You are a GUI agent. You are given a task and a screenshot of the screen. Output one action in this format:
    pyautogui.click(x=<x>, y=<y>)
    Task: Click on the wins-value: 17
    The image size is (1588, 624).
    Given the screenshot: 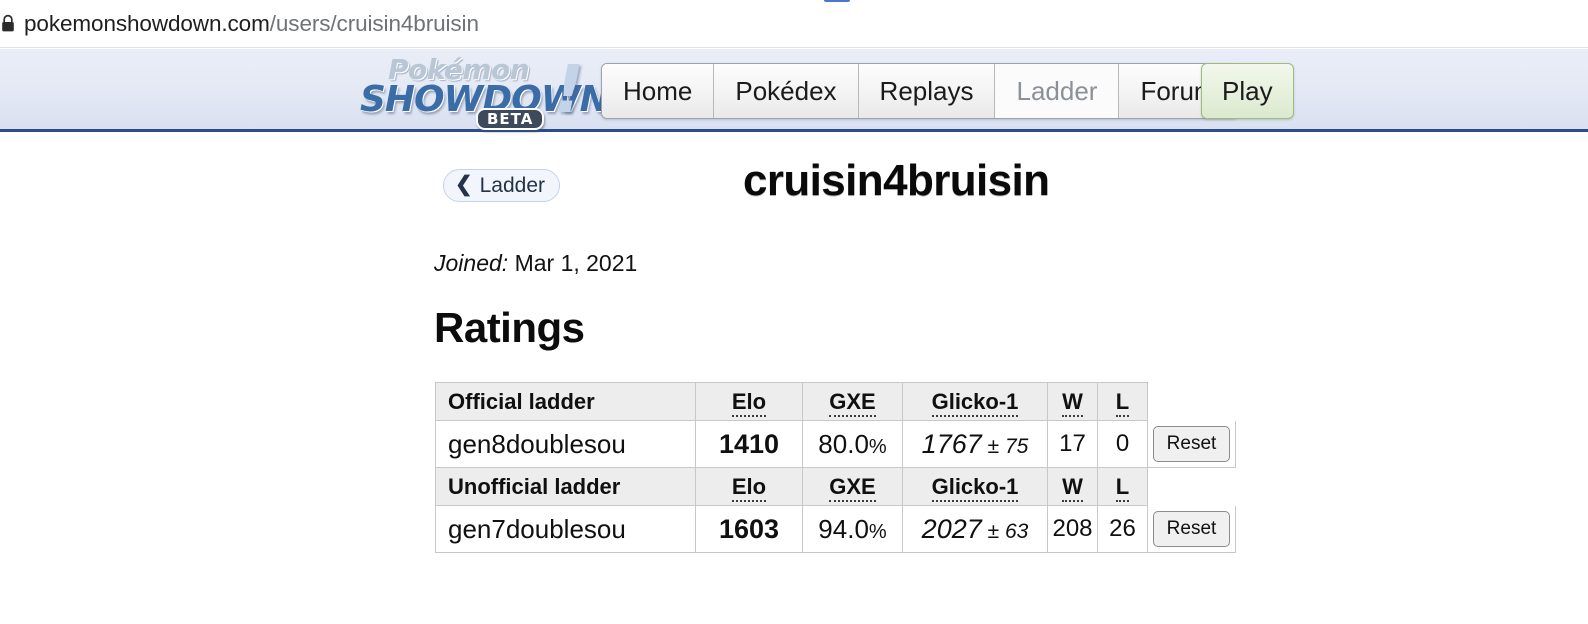 What is the action you would take?
    pyautogui.click(x=1072, y=444)
    